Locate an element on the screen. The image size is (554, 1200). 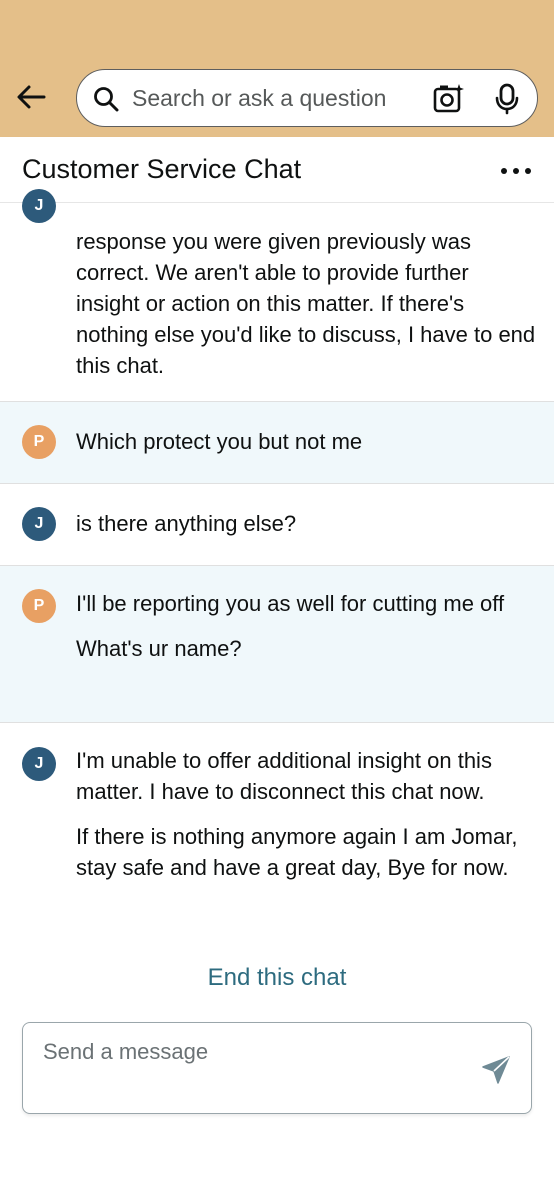
search-icon is located at coordinates (106, 99).